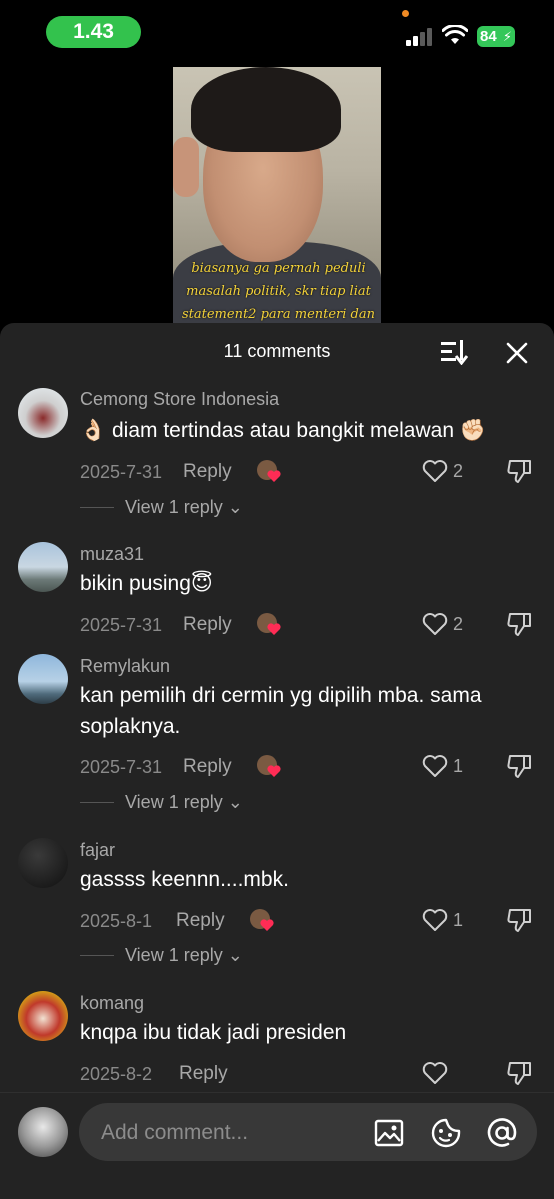  Describe the element at coordinates (213, 1032) in the screenshot. I see `comment-text: knqpa ibu tidak jadi presiden` at that location.